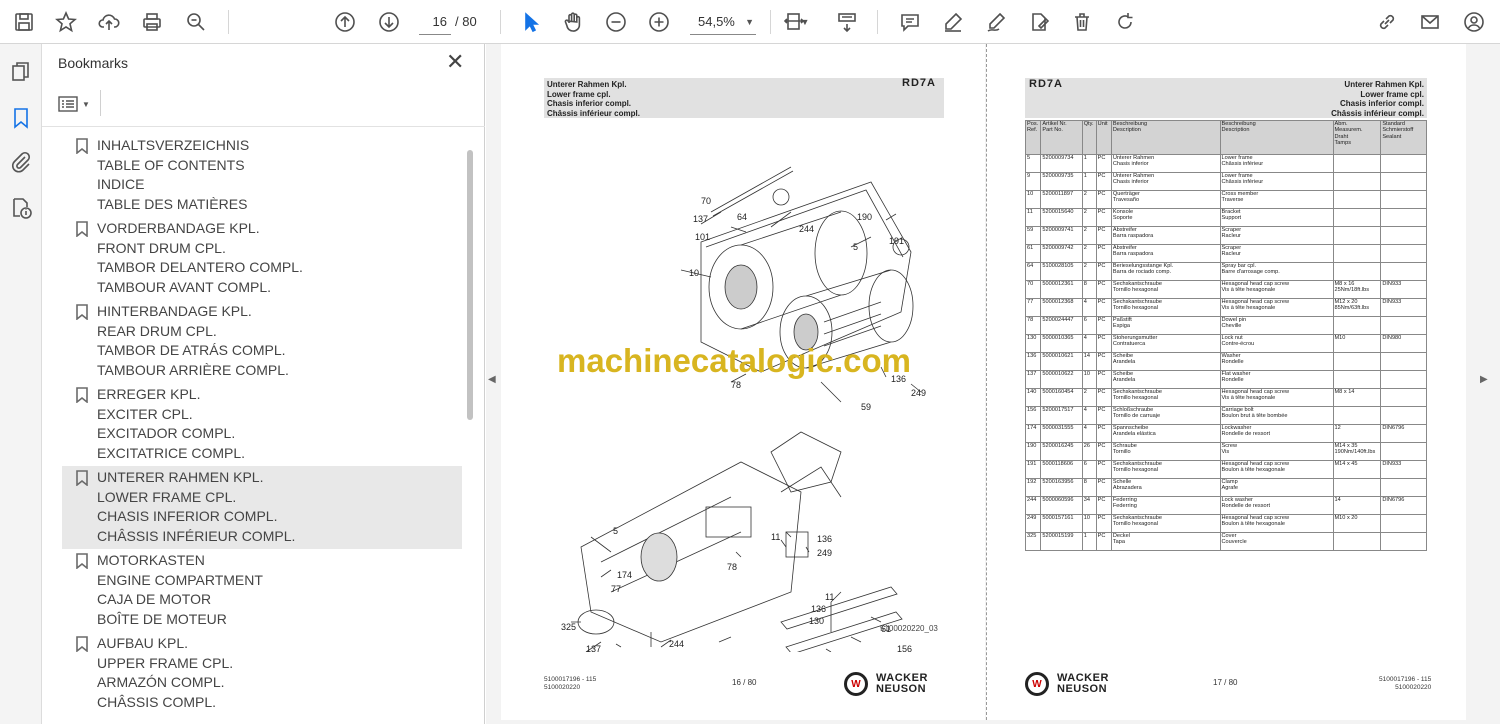 The height and width of the screenshot is (724, 1500). Describe the element at coordinates (659, 22) in the screenshot. I see `zoom-in-icon` at that location.